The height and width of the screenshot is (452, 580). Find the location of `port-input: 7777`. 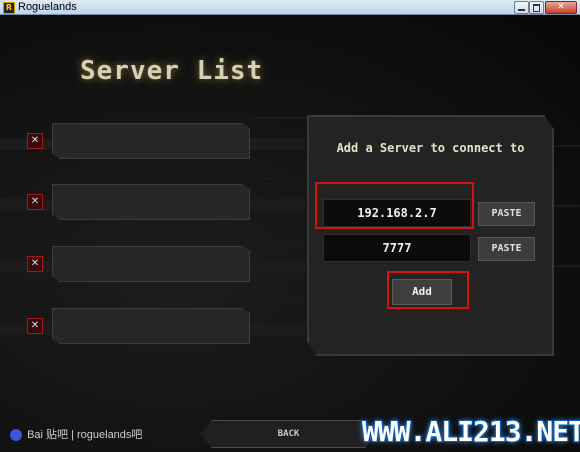

port-input: 7777 is located at coordinates (397, 248).